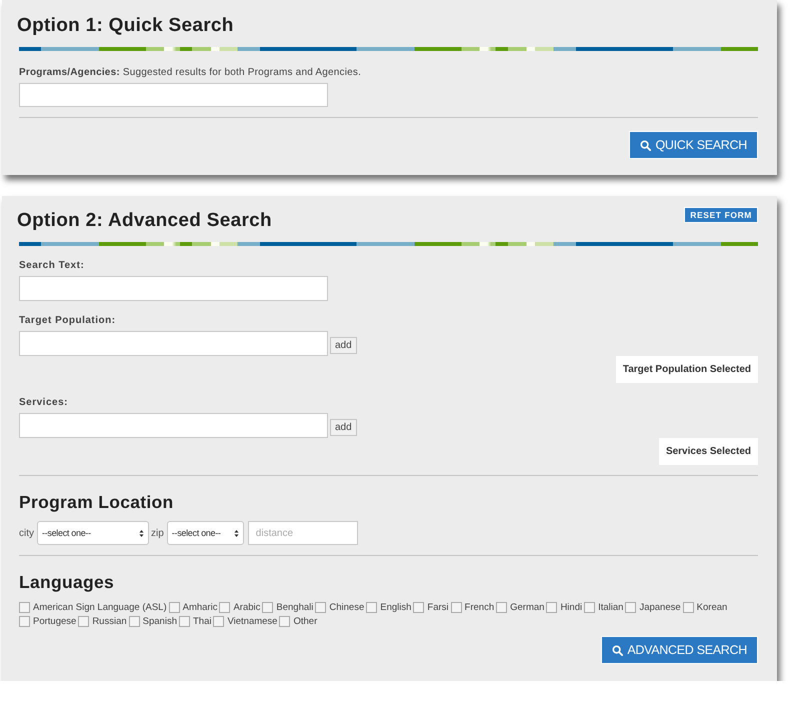 This screenshot has height=714, width=800. I want to click on checkbox-label: German, so click(527, 607).